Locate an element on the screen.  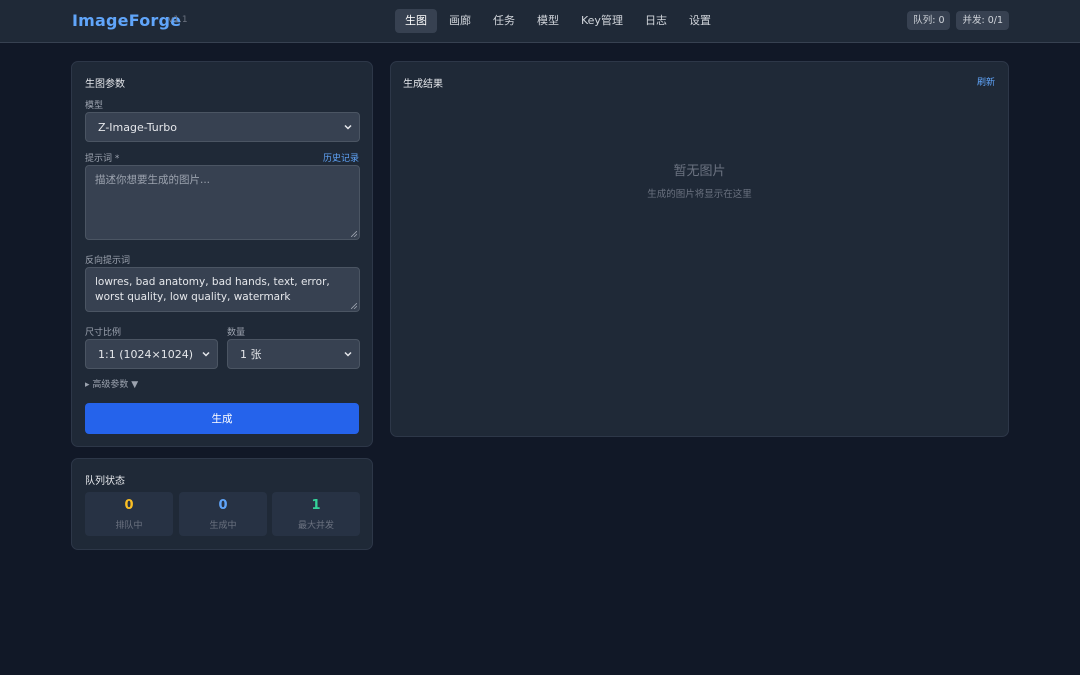
app-logo: ImageForge is located at coordinates (126, 20).